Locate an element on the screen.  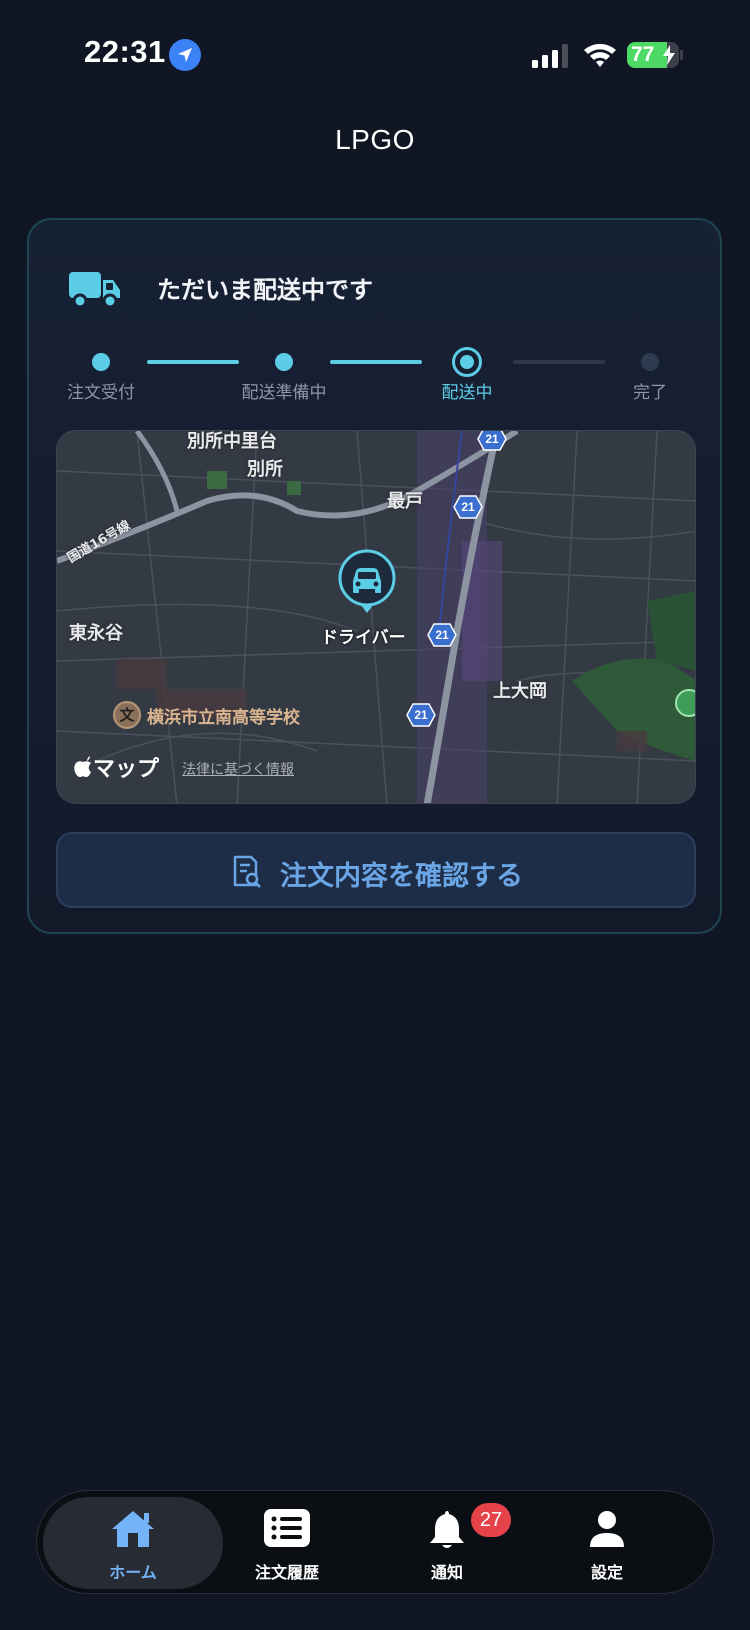
tab-notifications-label: 通知 is located at coordinates (446, 1572).